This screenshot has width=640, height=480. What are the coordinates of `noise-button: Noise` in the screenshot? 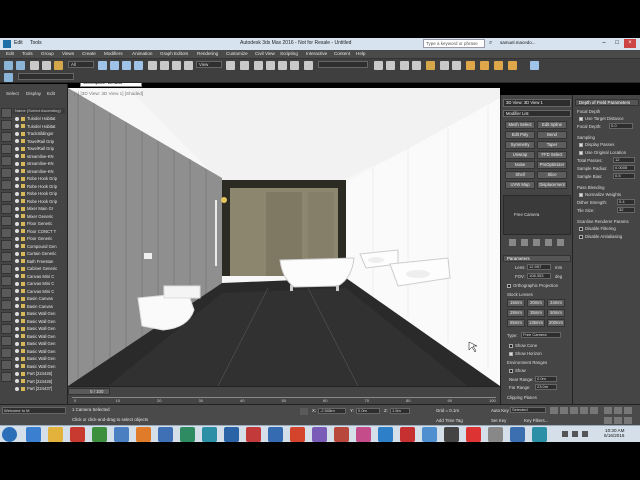 It's located at (520, 165).